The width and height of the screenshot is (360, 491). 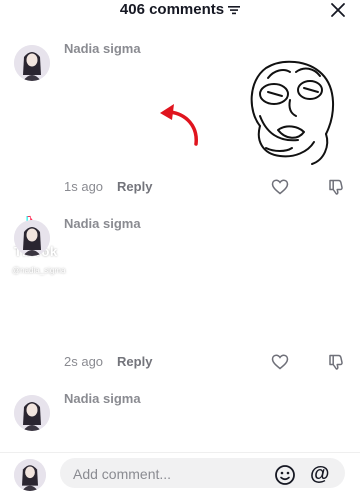 I want to click on current-user-avatar, so click(x=30, y=475).